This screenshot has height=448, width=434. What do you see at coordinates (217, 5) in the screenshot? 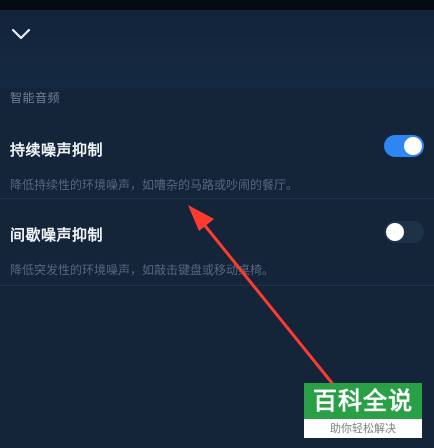
I see `status-bar` at bounding box center [217, 5].